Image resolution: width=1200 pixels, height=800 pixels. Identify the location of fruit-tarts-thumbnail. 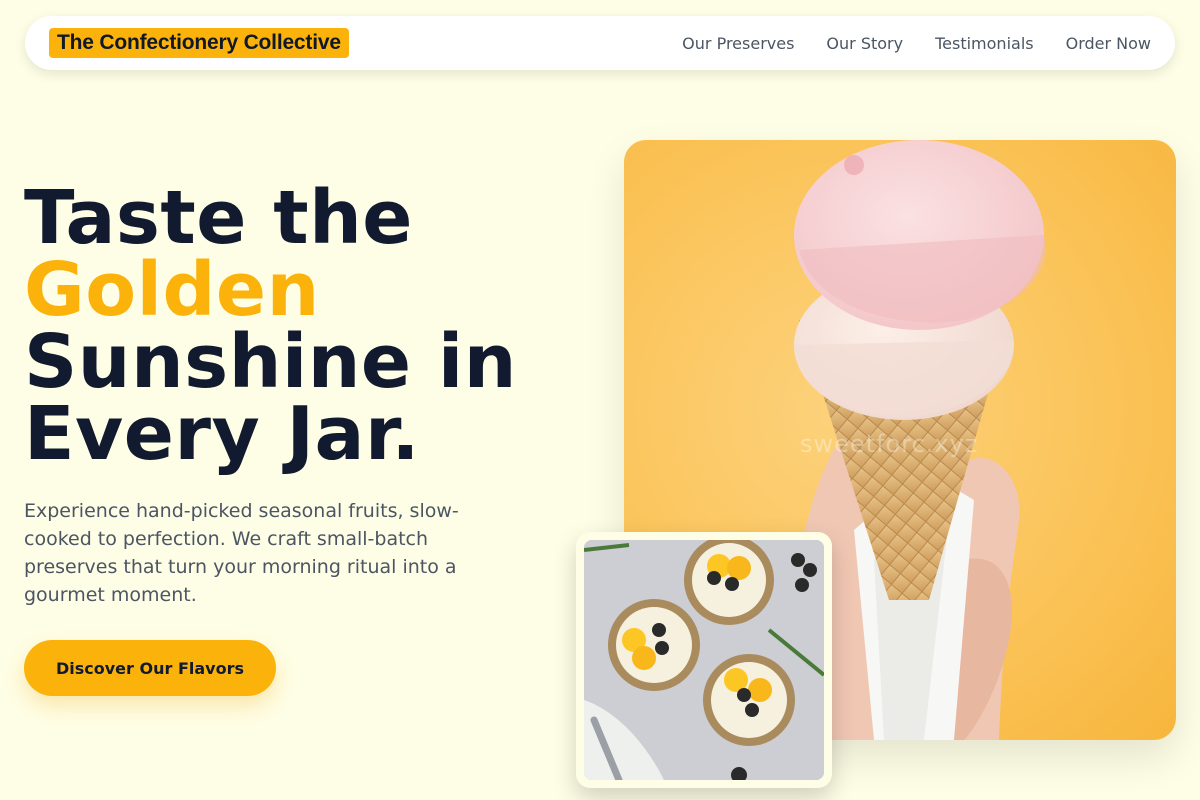
(704, 660).